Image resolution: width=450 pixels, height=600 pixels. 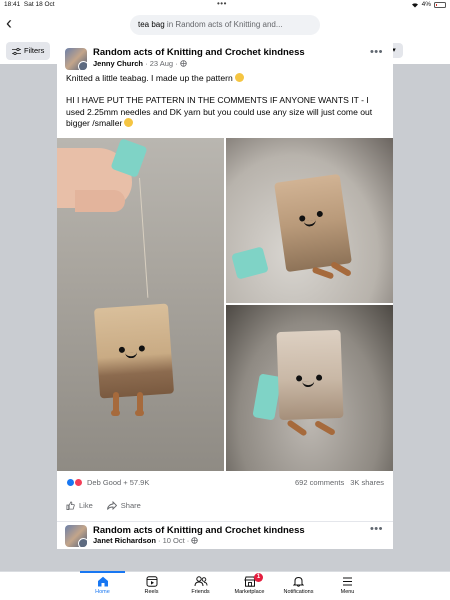 I want to click on wifi-icon, so click(x=414, y=4).